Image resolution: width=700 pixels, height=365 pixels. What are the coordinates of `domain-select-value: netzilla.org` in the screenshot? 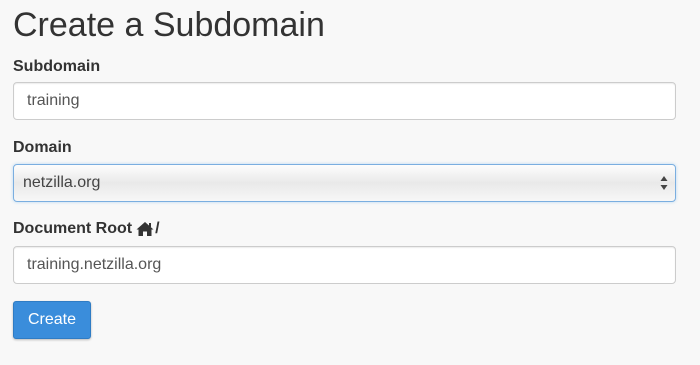 It's located at (62, 182).